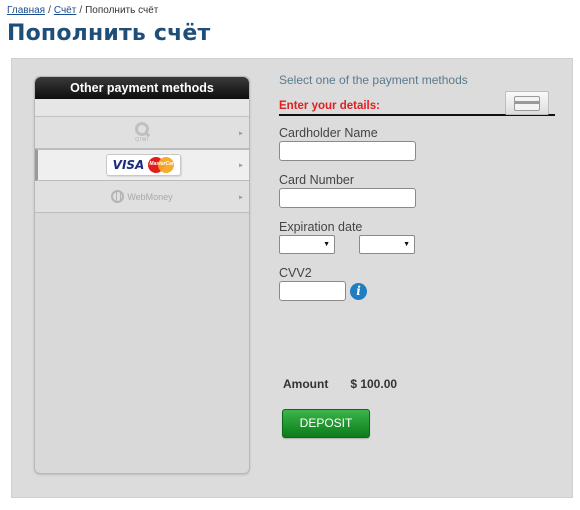 This screenshot has height=510, width=580. I want to click on payment-method-webmoney: WebMoney ▸, so click(142, 197).